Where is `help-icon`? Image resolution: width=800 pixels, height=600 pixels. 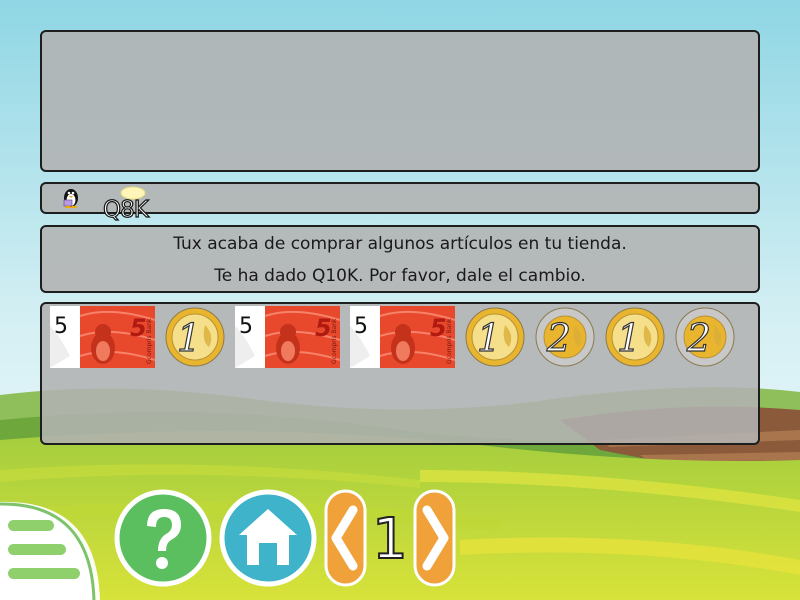
help-icon is located at coordinates (163, 538).